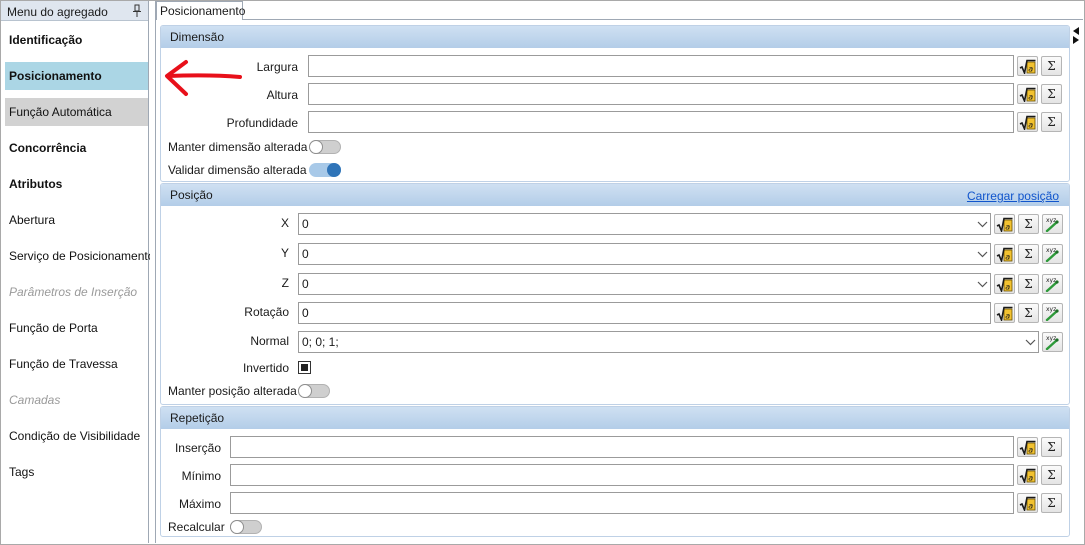  I want to click on maximum-formula-button: a, so click(1027, 503).